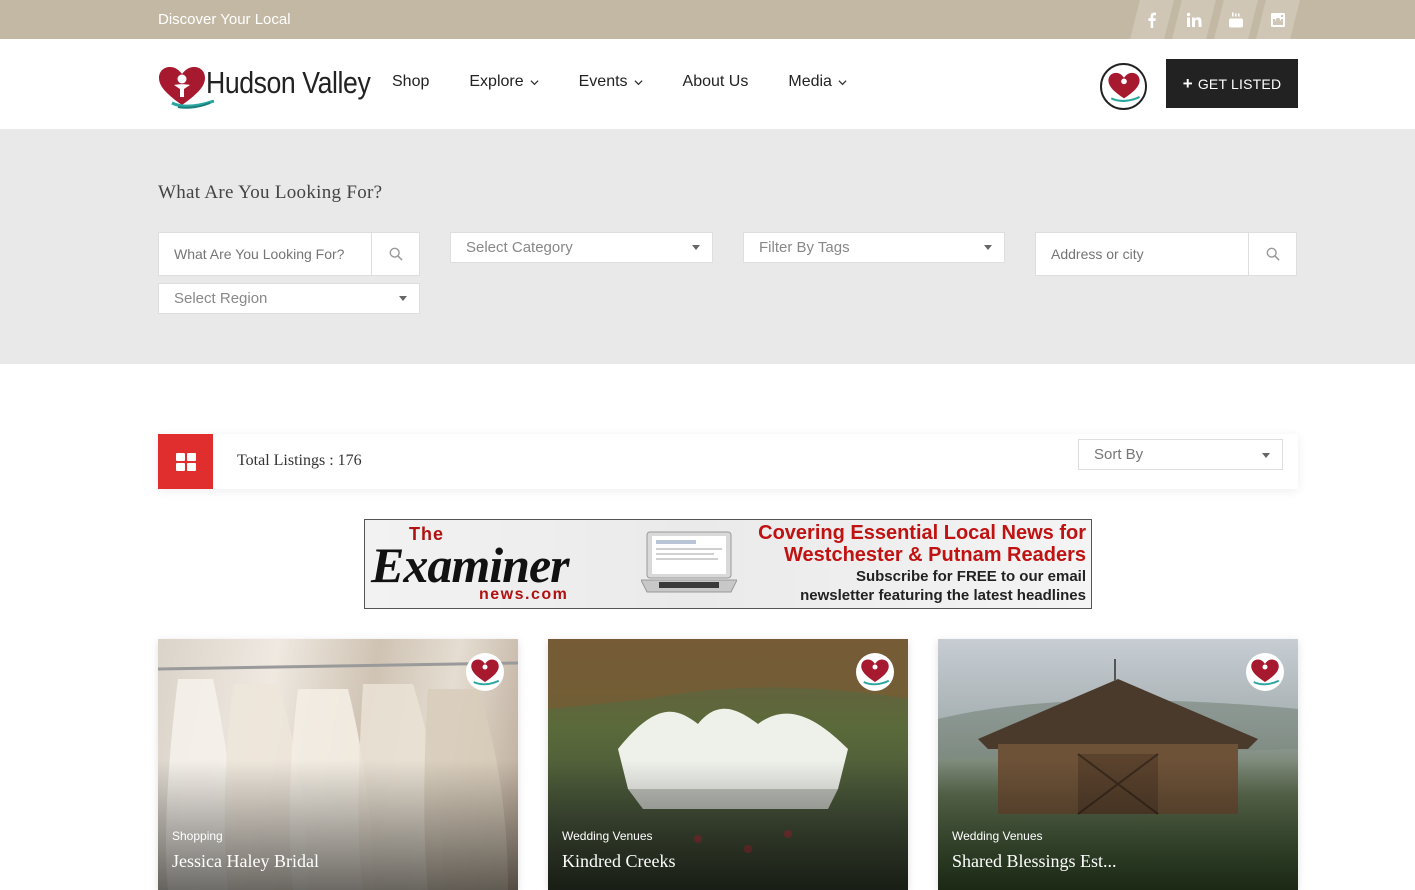 The height and width of the screenshot is (890, 1415). I want to click on user-avatar, so click(1123, 86).